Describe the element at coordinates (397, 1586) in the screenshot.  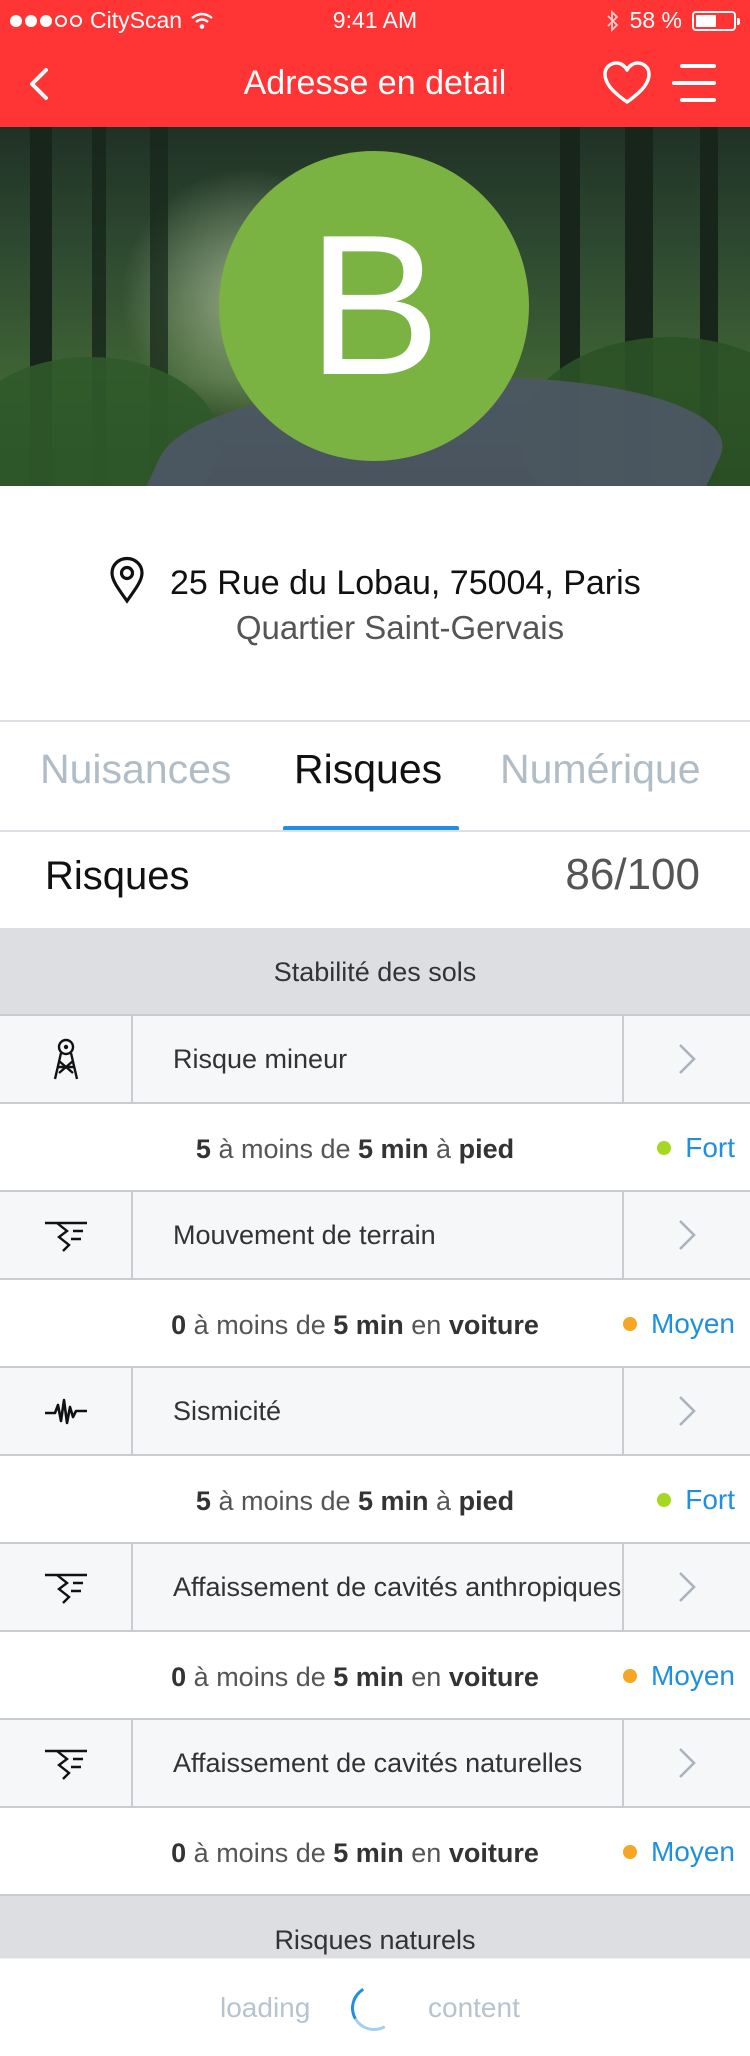
I see `risk-label: Affaissement de cavités anthropiques` at that location.